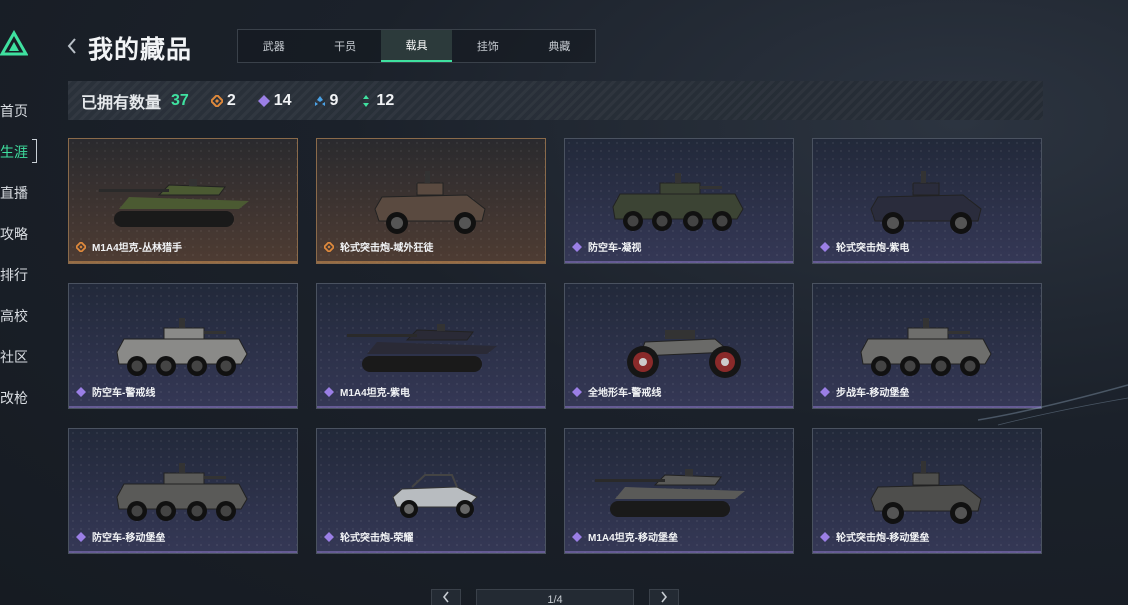 The image size is (1128, 605). Describe the element at coordinates (231, 100) in the screenshot. I see `rarity-count-value: 2` at that location.